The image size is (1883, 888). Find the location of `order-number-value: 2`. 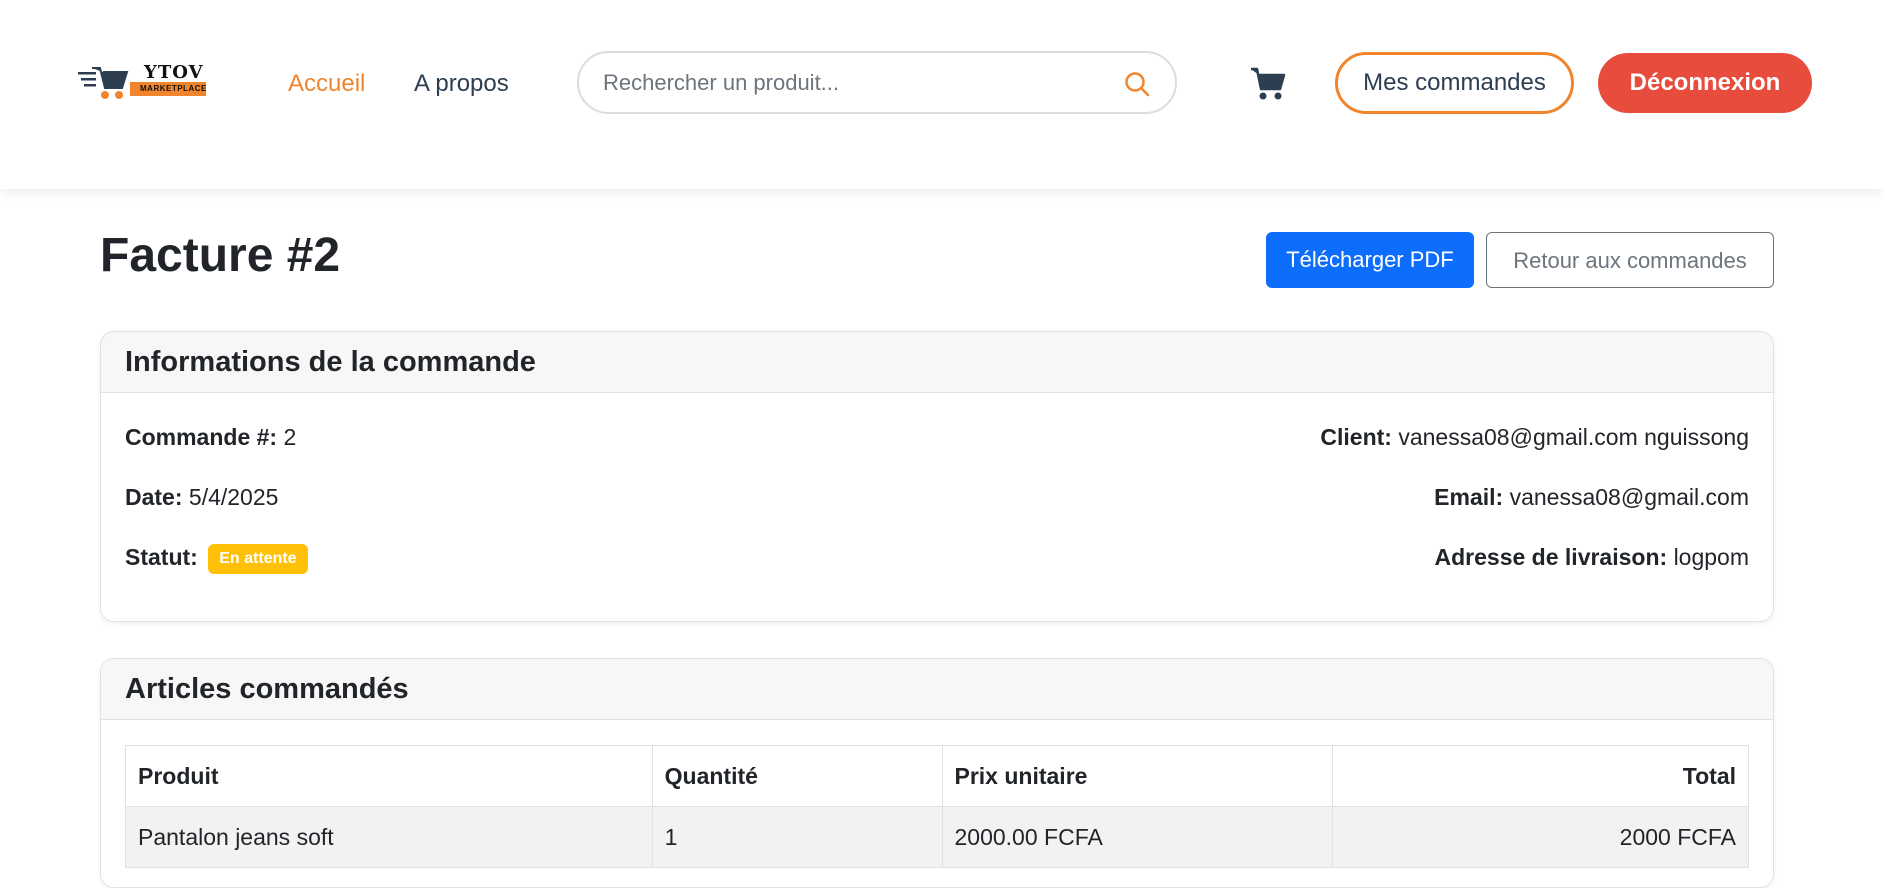

order-number-value: 2 is located at coordinates (290, 437).